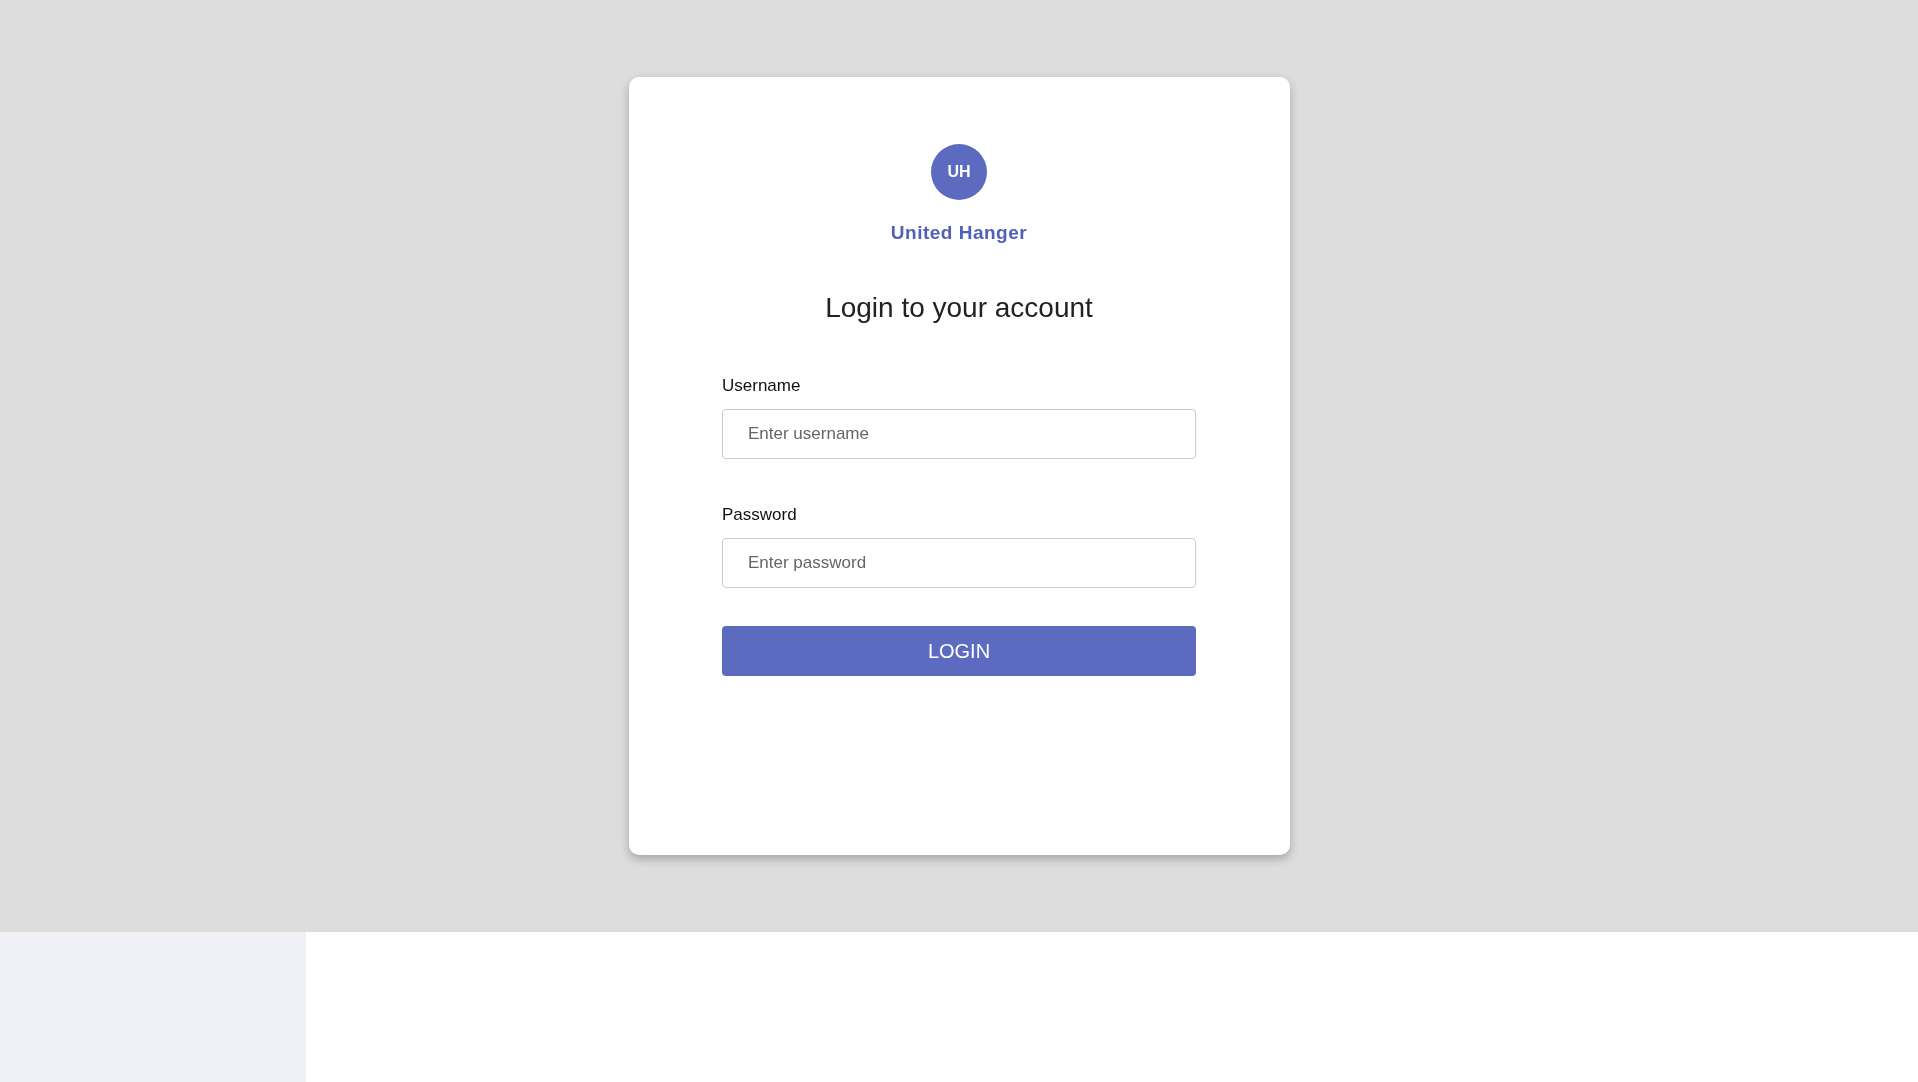 The image size is (1918, 1082). What do you see at coordinates (959, 308) in the screenshot?
I see `login-title: Login to your account` at bounding box center [959, 308].